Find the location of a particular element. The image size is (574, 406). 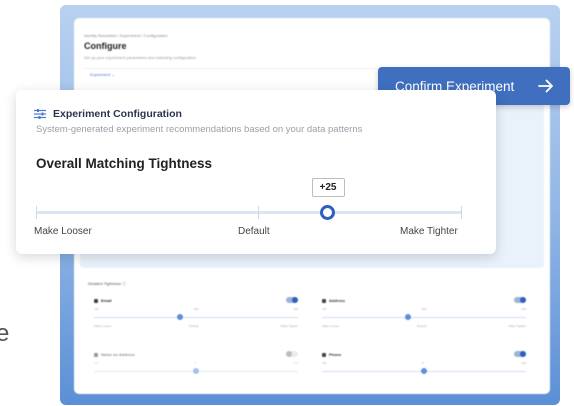

field-name-text: Address is located at coordinates (337, 300).